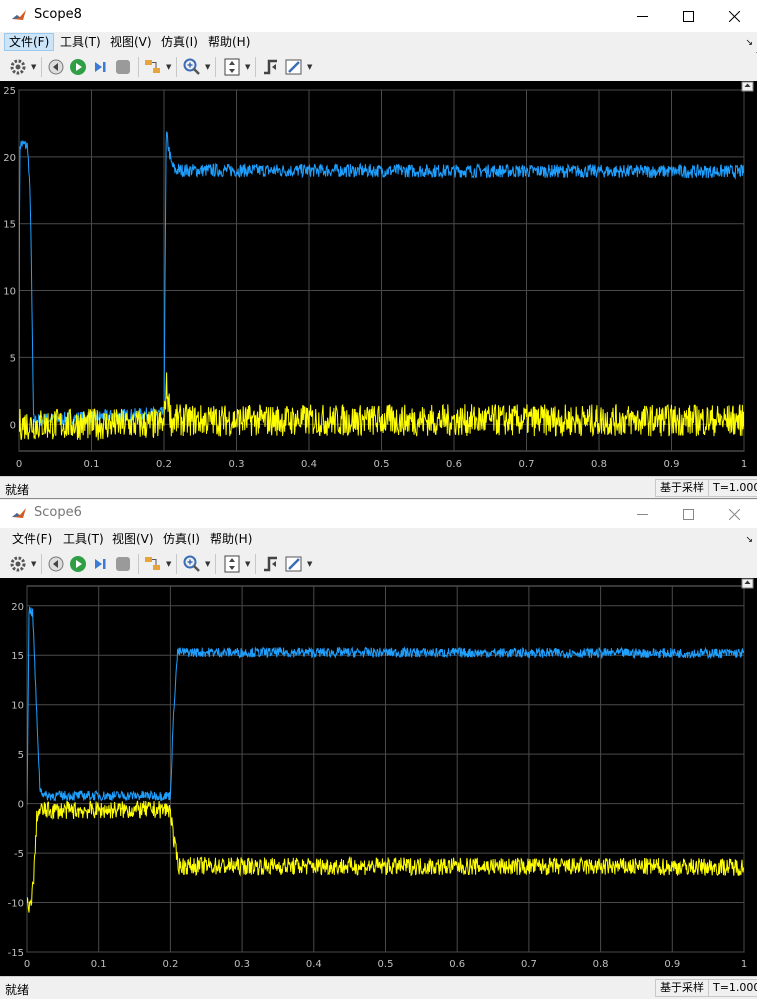 The width and height of the screenshot is (757, 999). What do you see at coordinates (16, 904) in the screenshot?
I see `y-tick-label: -10` at bounding box center [16, 904].